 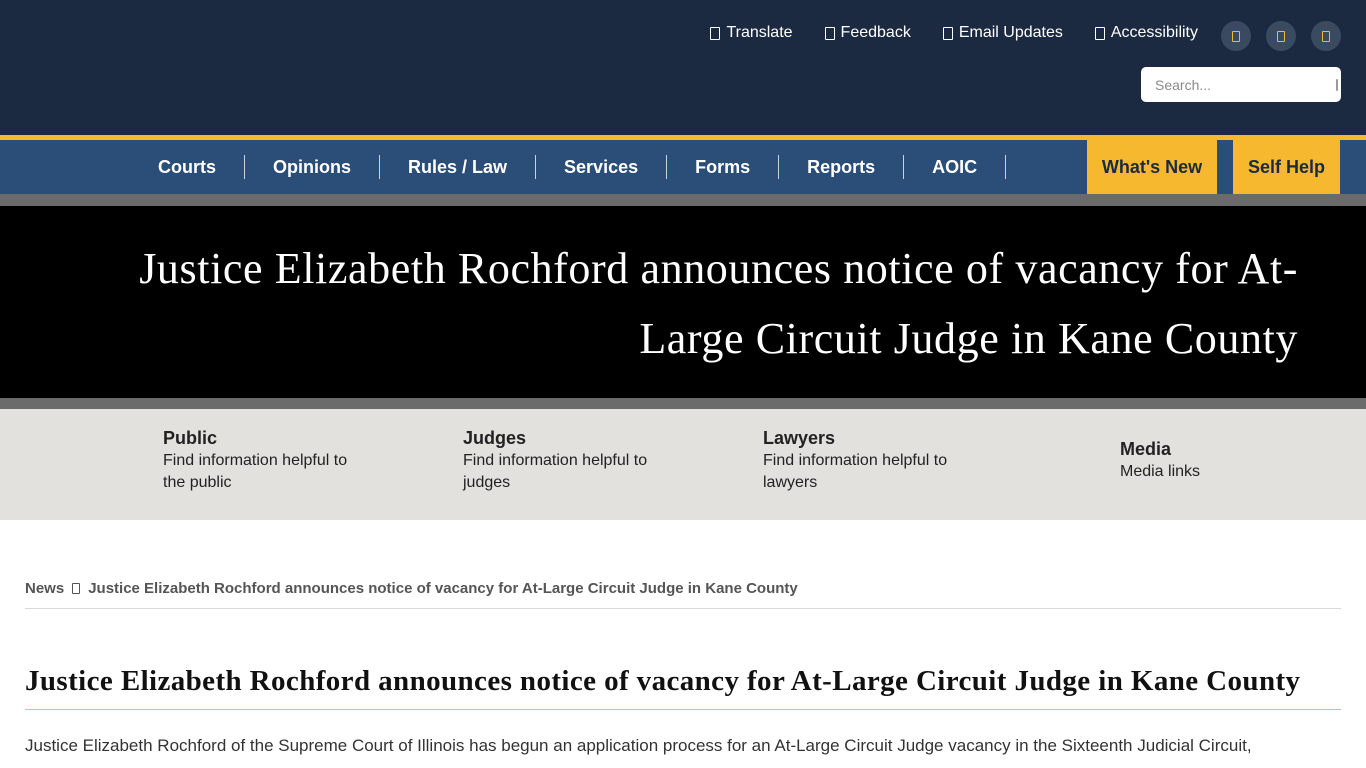 What do you see at coordinates (1245, 84) in the screenshot?
I see `search-input` at bounding box center [1245, 84].